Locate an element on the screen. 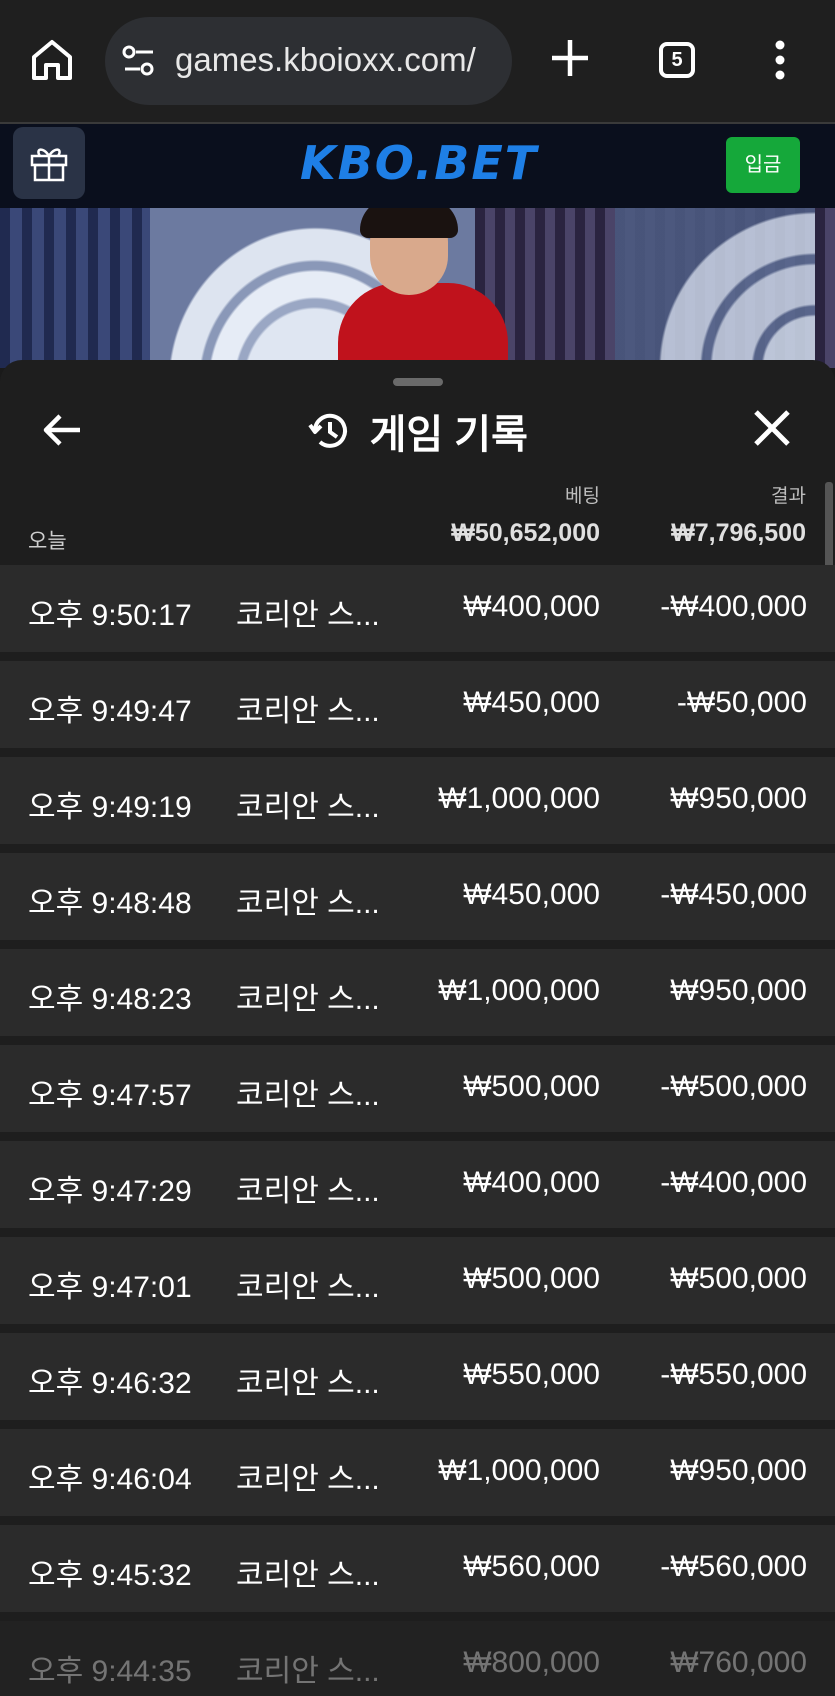 The height and width of the screenshot is (1696, 835). history-icon is located at coordinates (329, 431).